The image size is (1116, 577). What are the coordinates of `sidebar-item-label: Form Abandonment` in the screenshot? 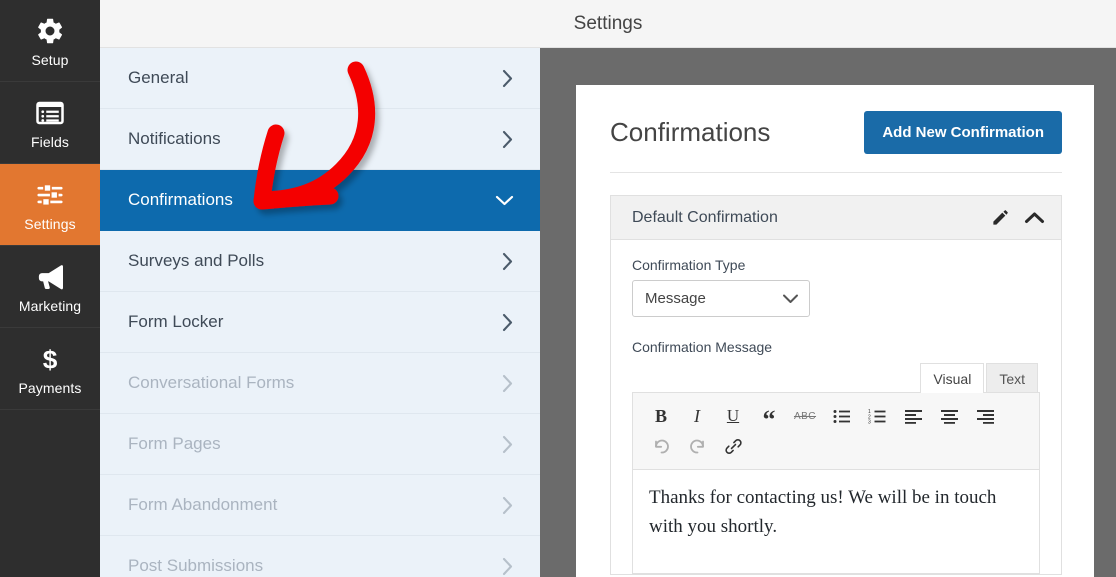 It's located at (203, 504).